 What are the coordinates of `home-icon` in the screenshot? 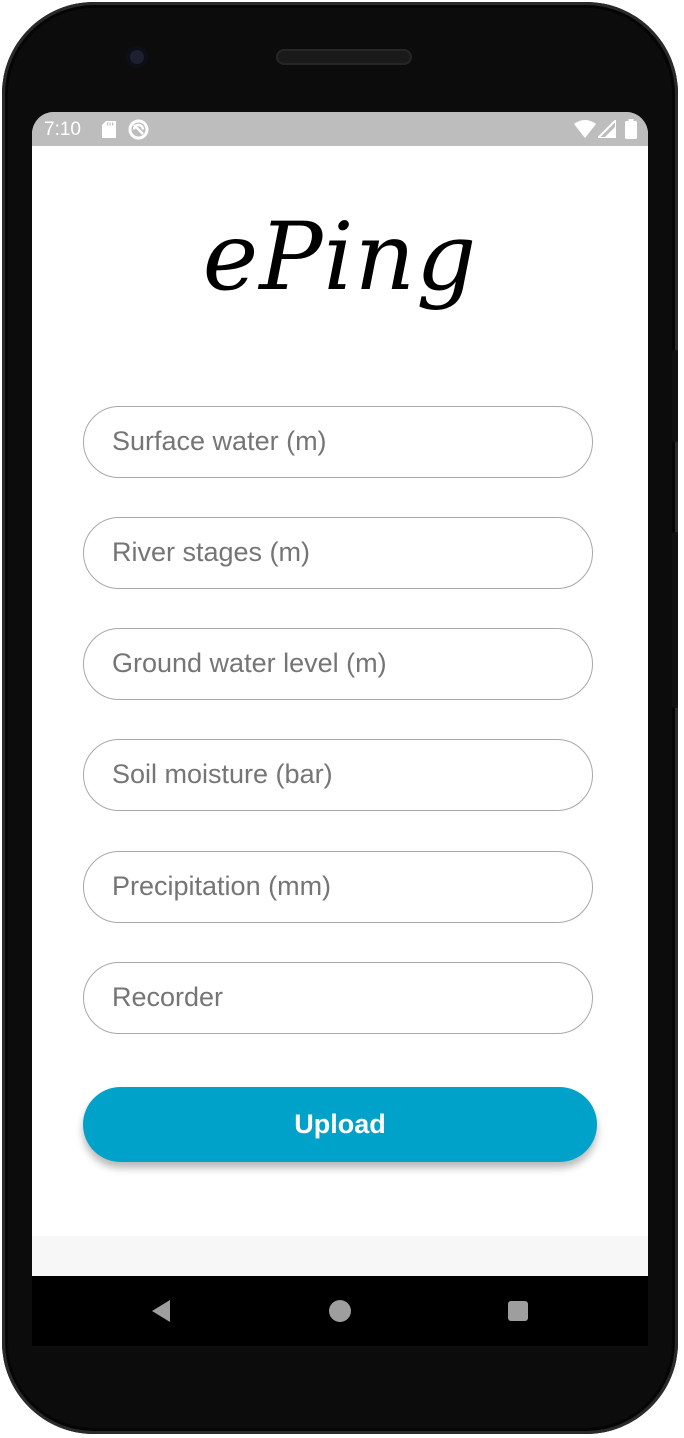 It's located at (340, 1311).